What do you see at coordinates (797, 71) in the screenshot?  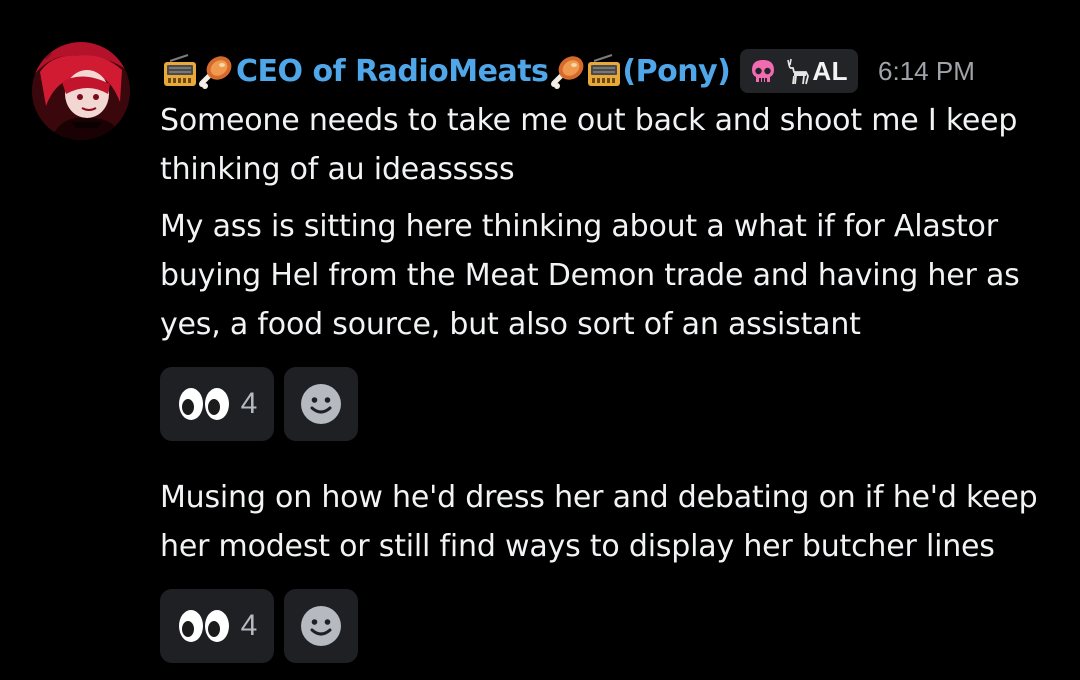 I see `deer-icon` at bounding box center [797, 71].